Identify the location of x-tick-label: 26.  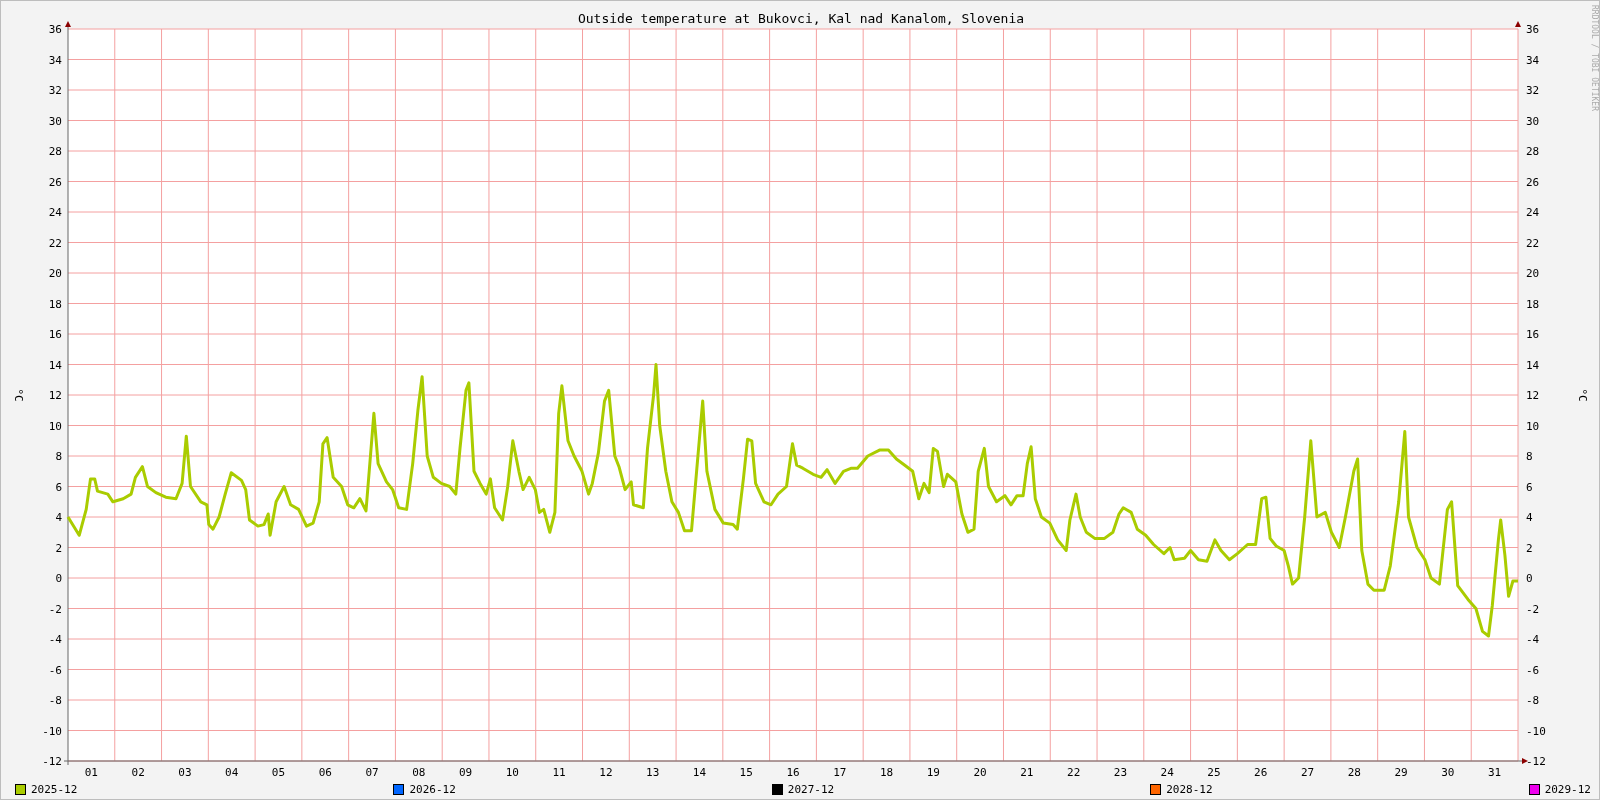
(1261, 772).